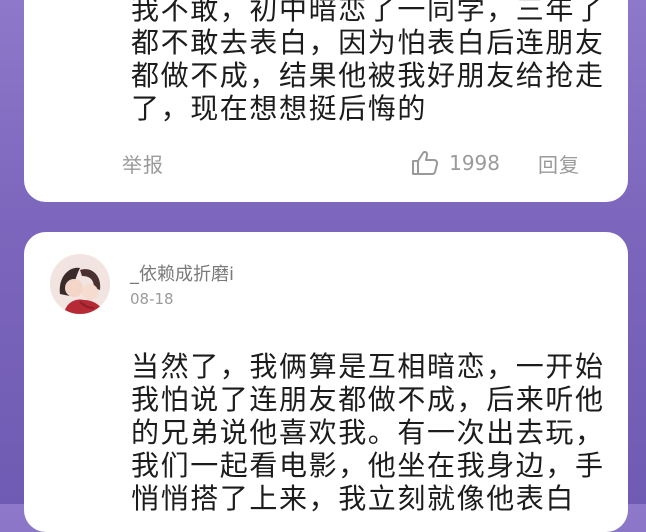  Describe the element at coordinates (152, 299) in the screenshot. I see `comment-date: 08-18` at that location.